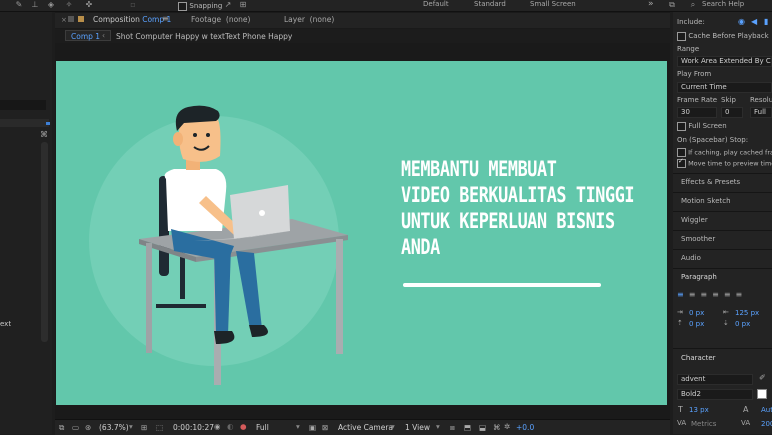 Image resolution: width=772 pixels, height=435 pixels. Describe the element at coordinates (694, 220) in the screenshot. I see `wiggler-panel-header: Wiggler` at that location.